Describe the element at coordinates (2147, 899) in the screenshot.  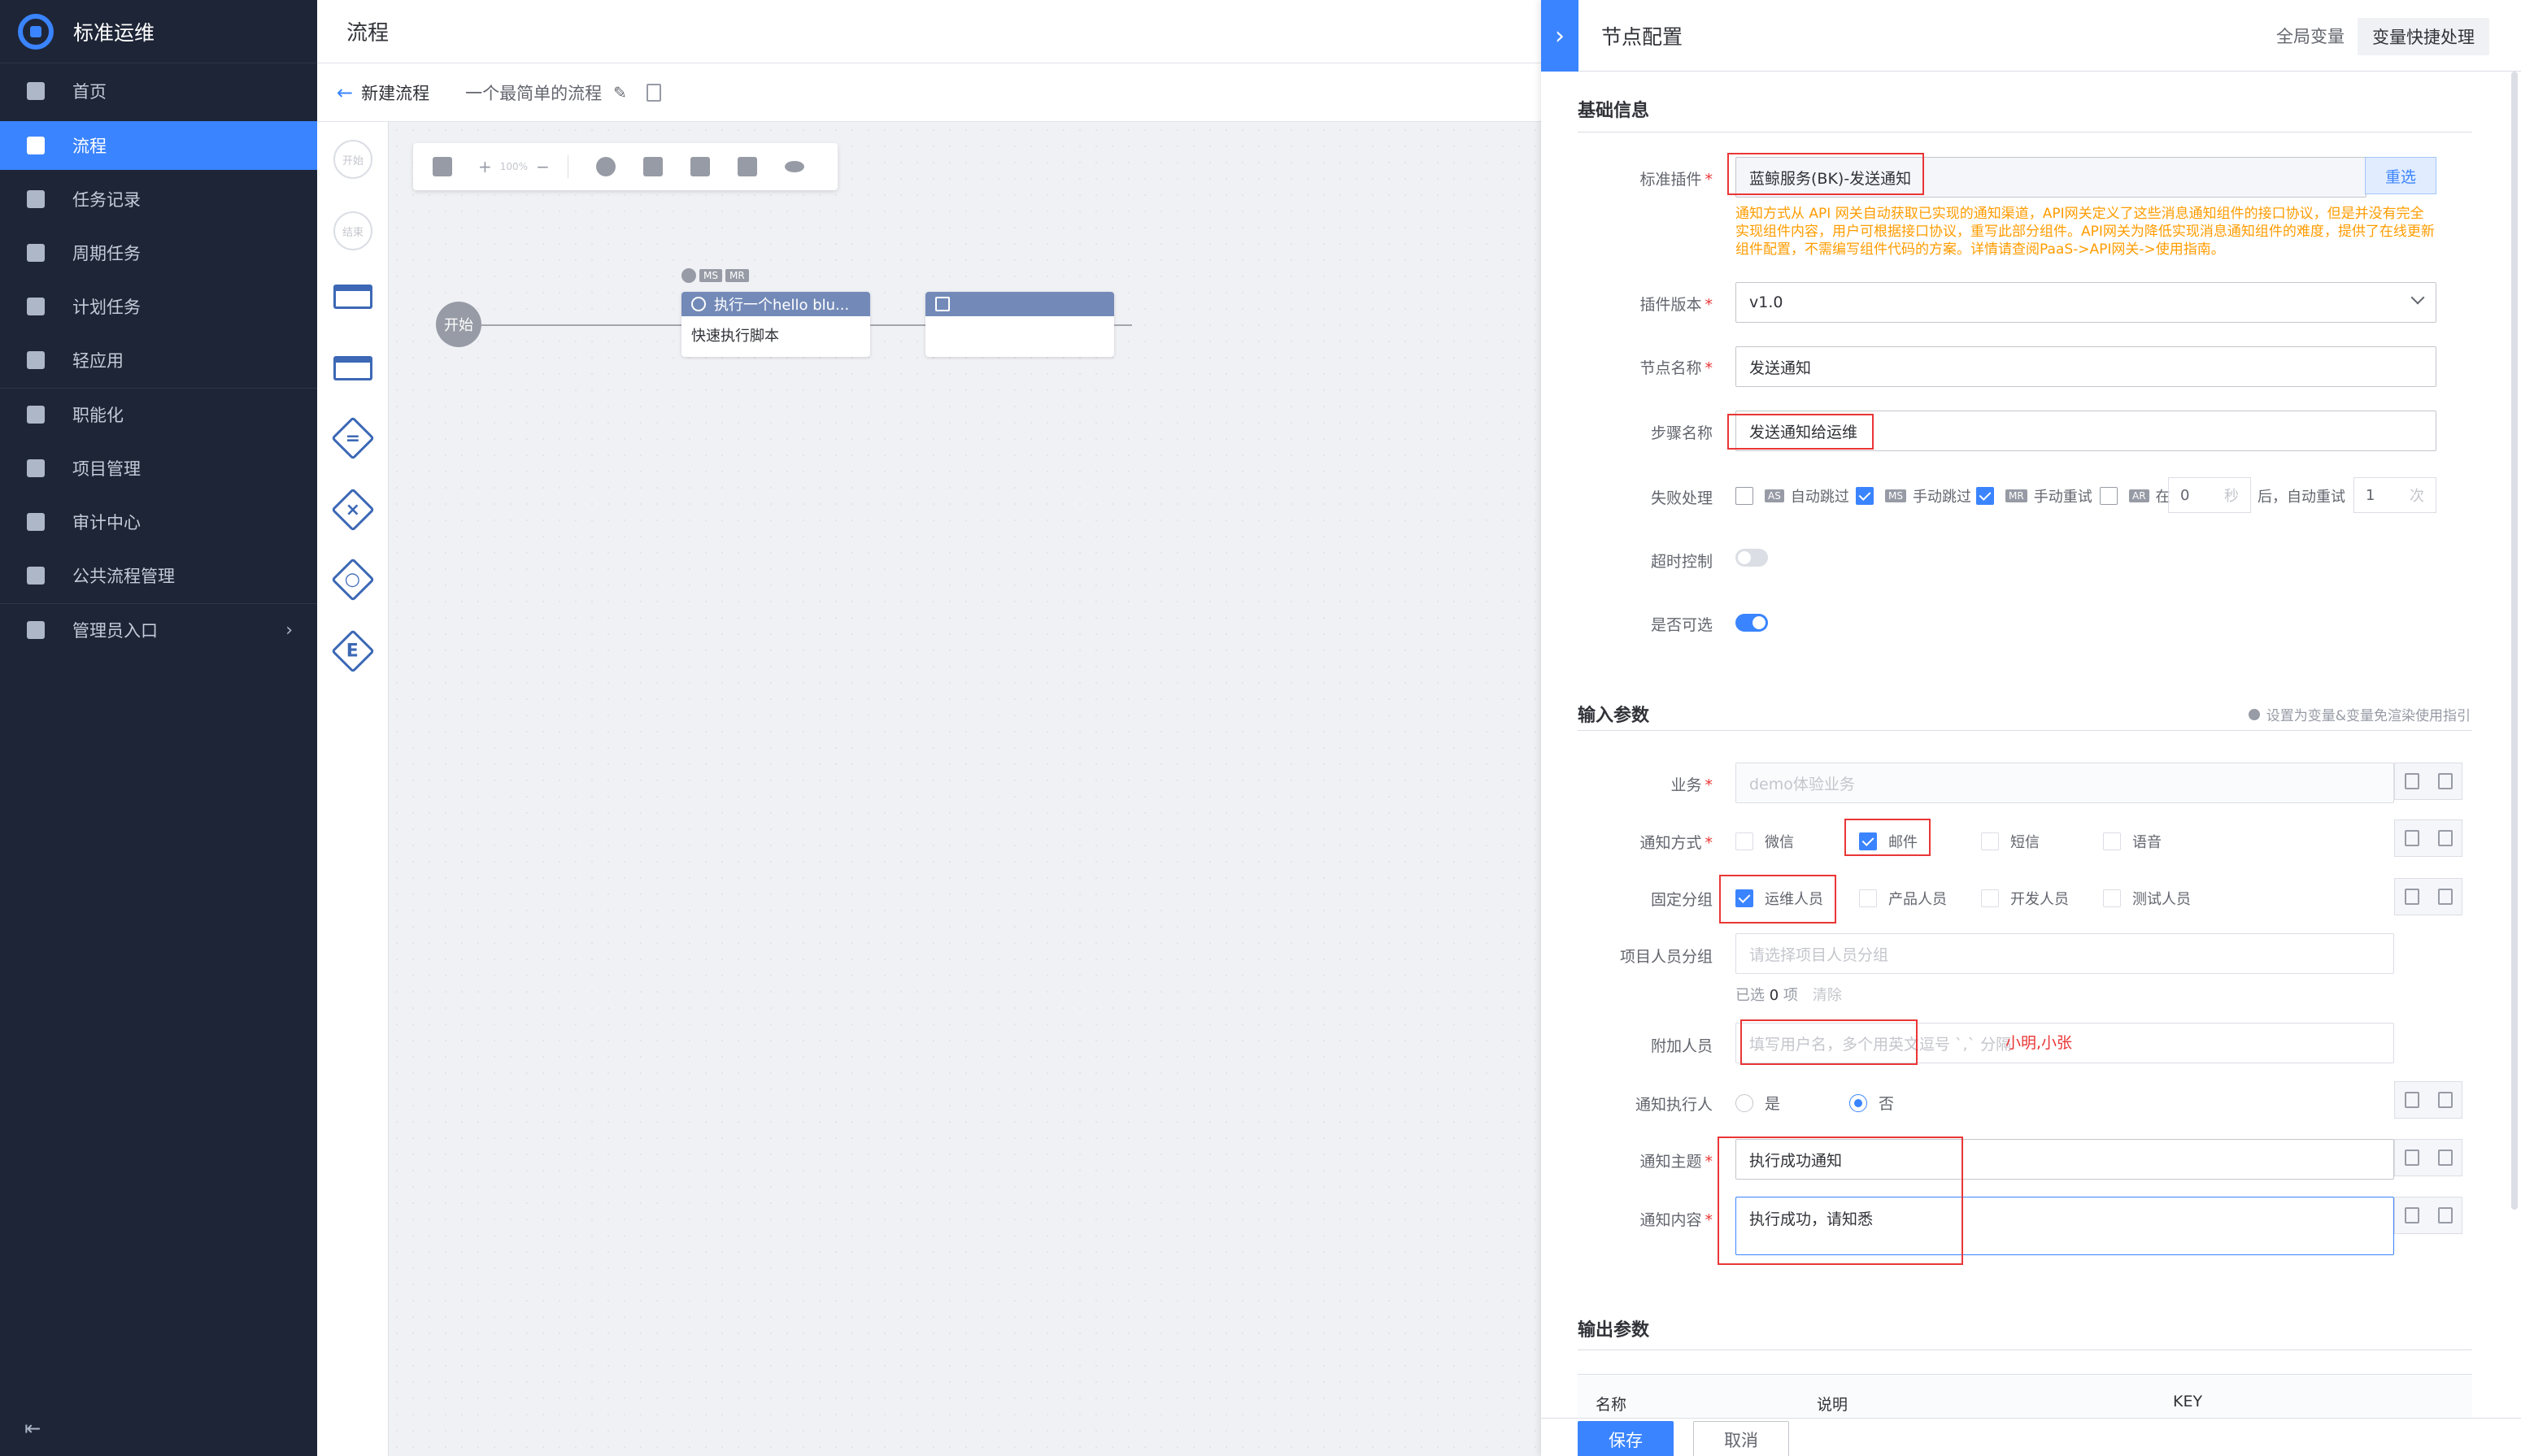
I see `group-test-checkbox: 测试人员` at that location.